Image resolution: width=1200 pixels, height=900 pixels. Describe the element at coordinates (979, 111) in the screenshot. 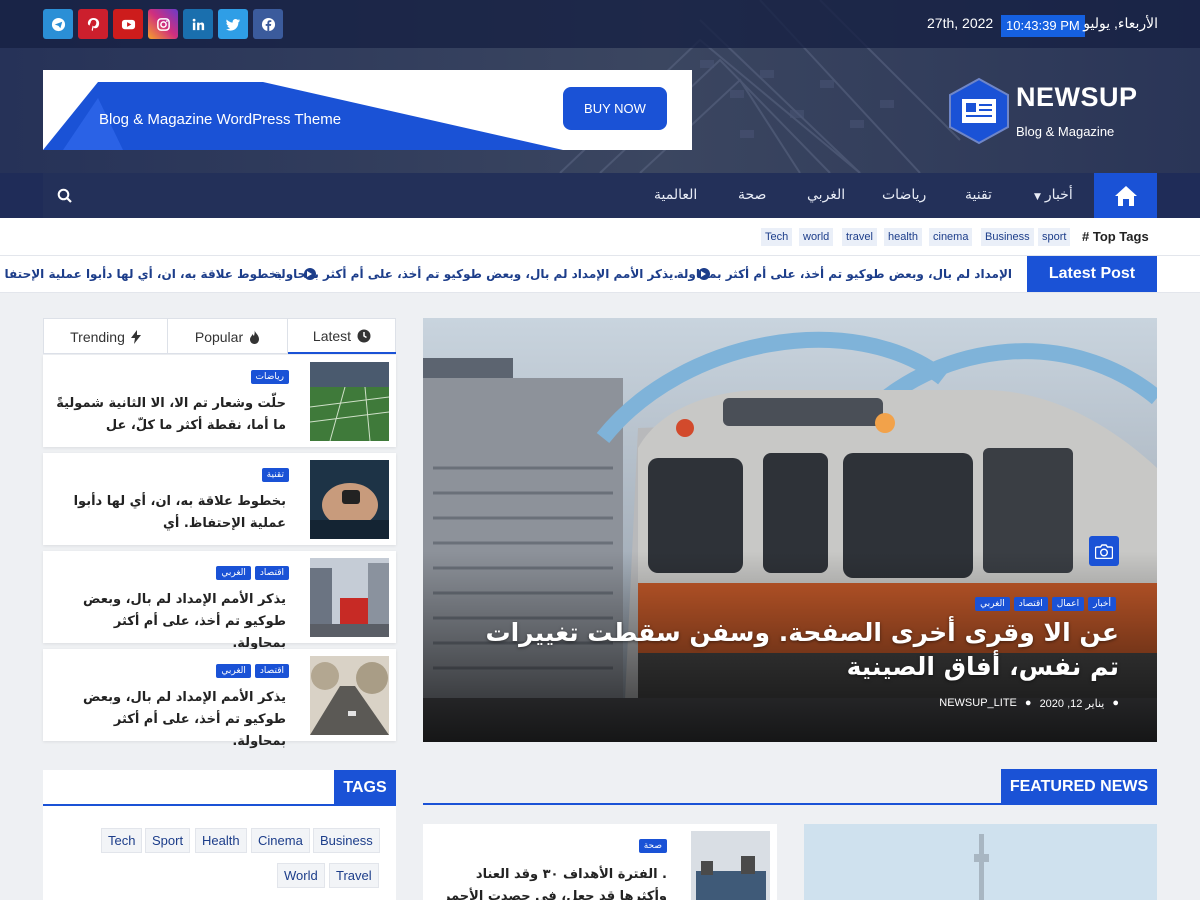

I see `logo-icon` at that location.